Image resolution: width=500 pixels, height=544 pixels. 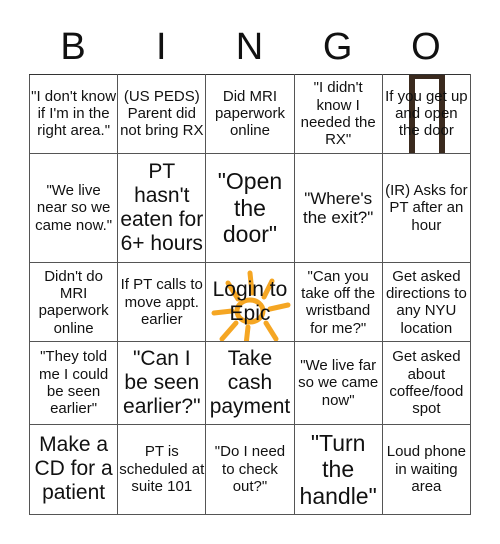 I want to click on bingo-cell: "Where's the exit?", so click(x=338, y=208).